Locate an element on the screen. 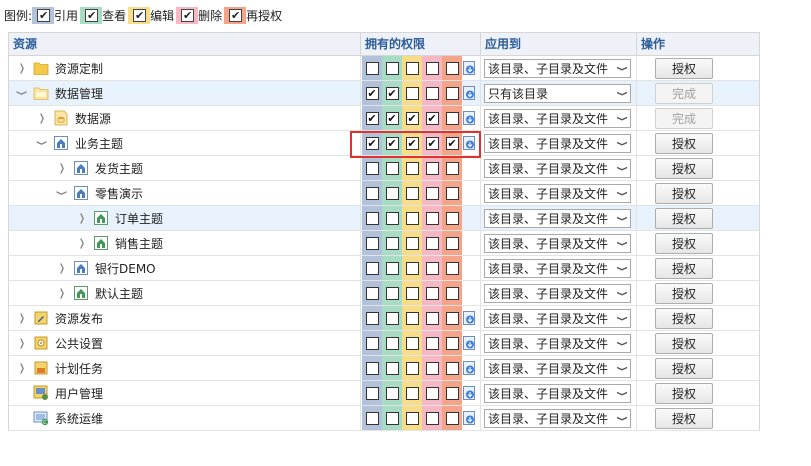 The width and height of the screenshot is (811, 466). table-row: ❯ 发货主题 该目录、子目录及文件 ❯ 授权 is located at coordinates (384, 168).